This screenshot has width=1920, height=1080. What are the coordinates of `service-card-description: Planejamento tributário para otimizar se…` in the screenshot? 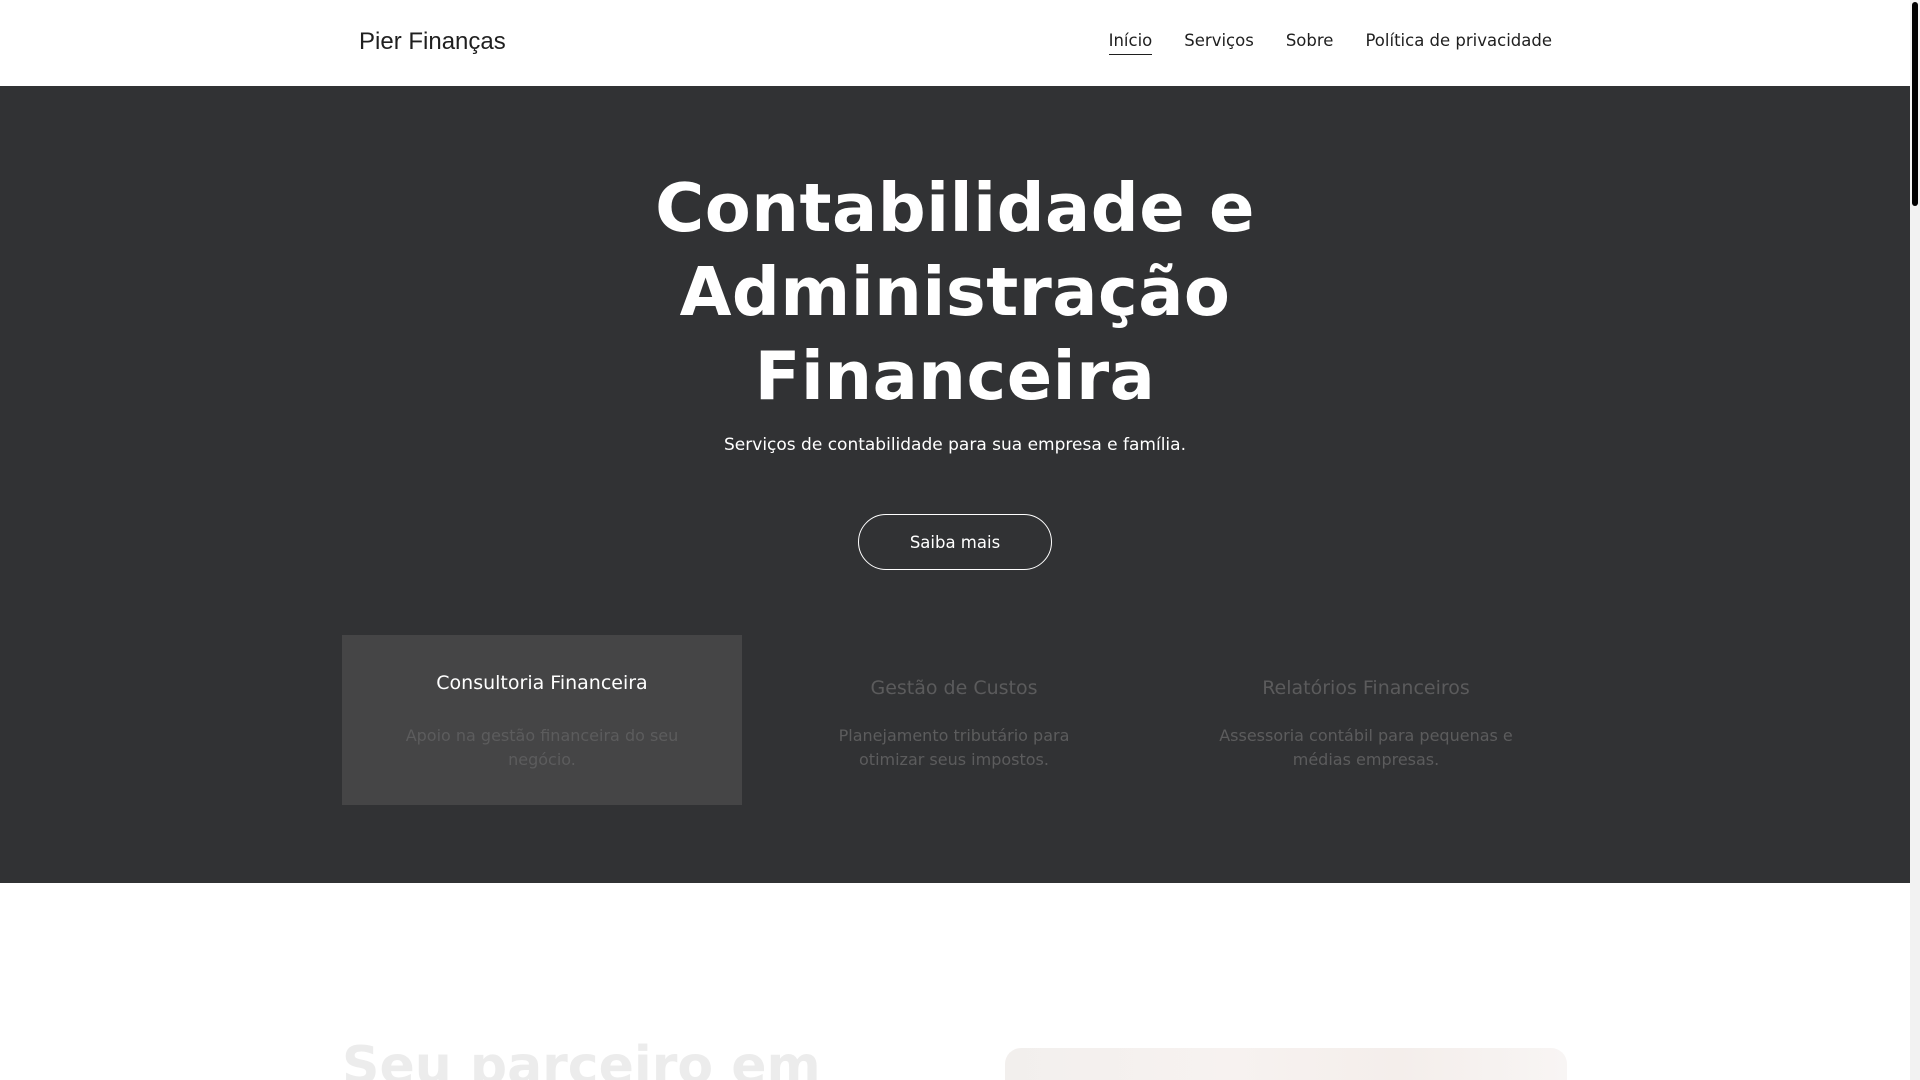 It's located at (954, 747).